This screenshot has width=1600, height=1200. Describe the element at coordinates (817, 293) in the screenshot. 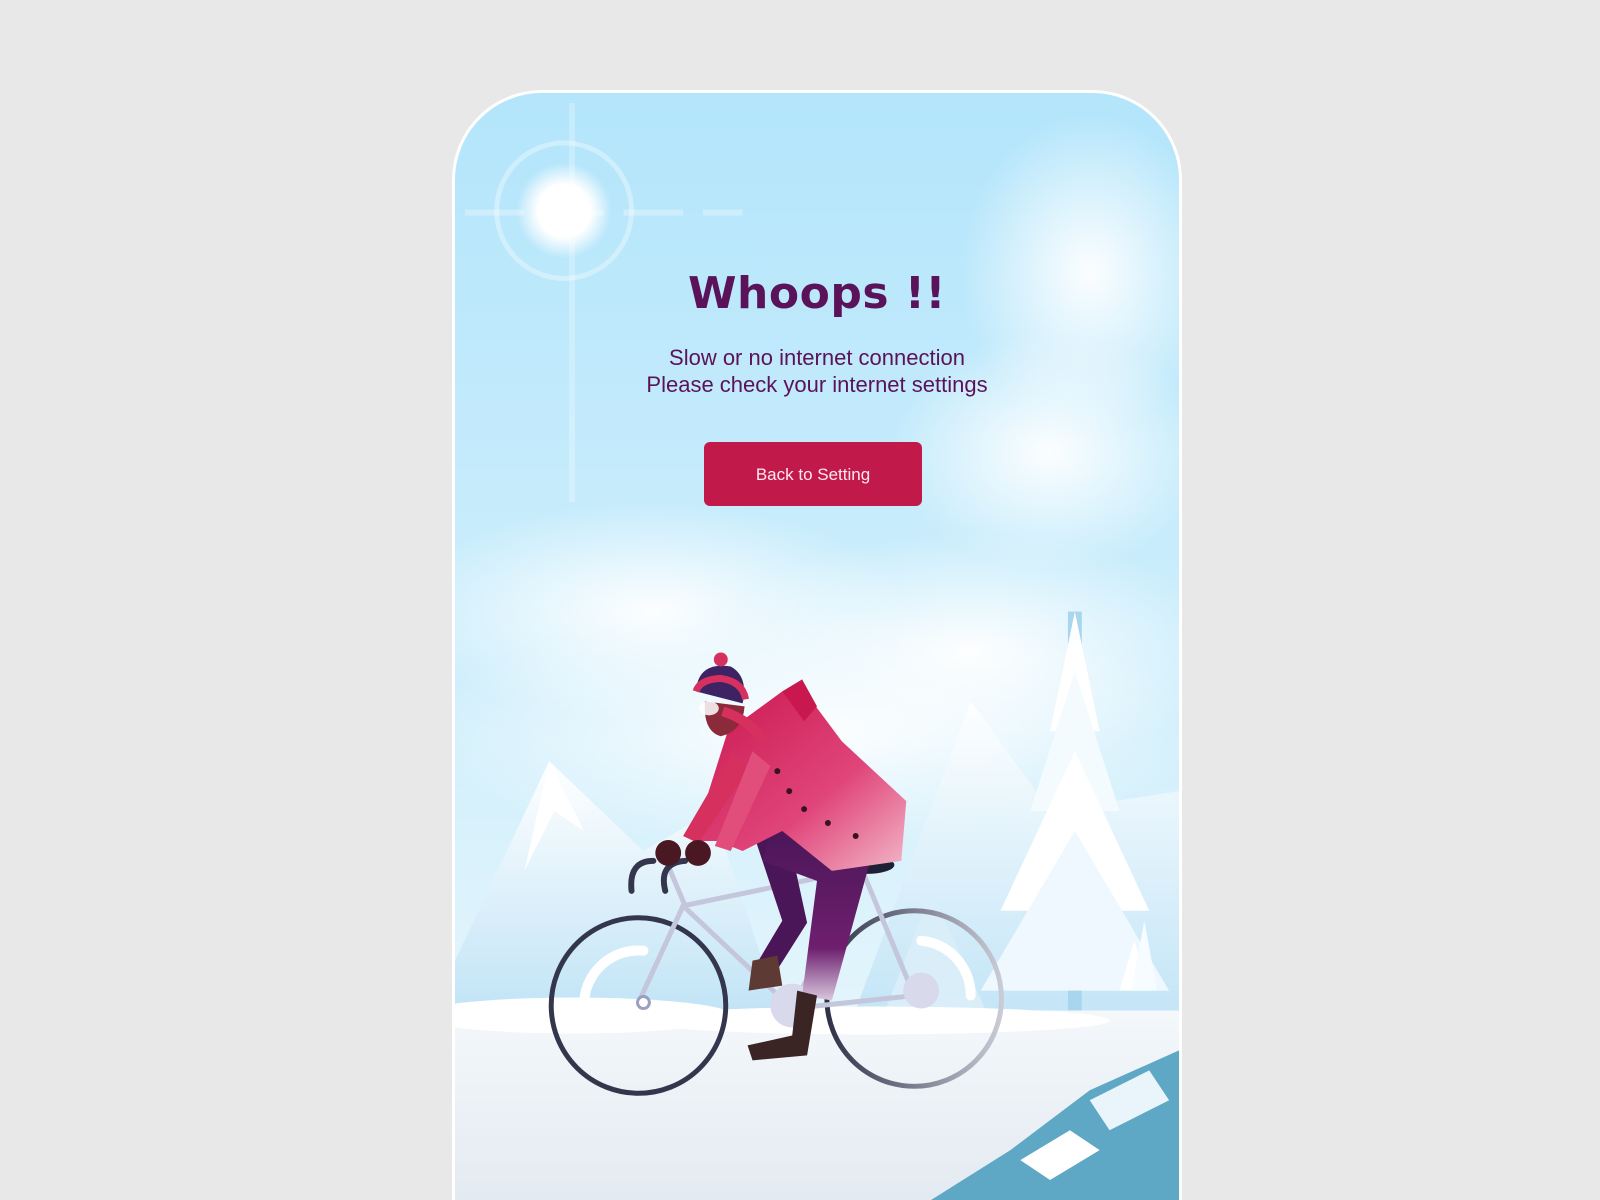

I see `page-title: Whoops !!` at that location.